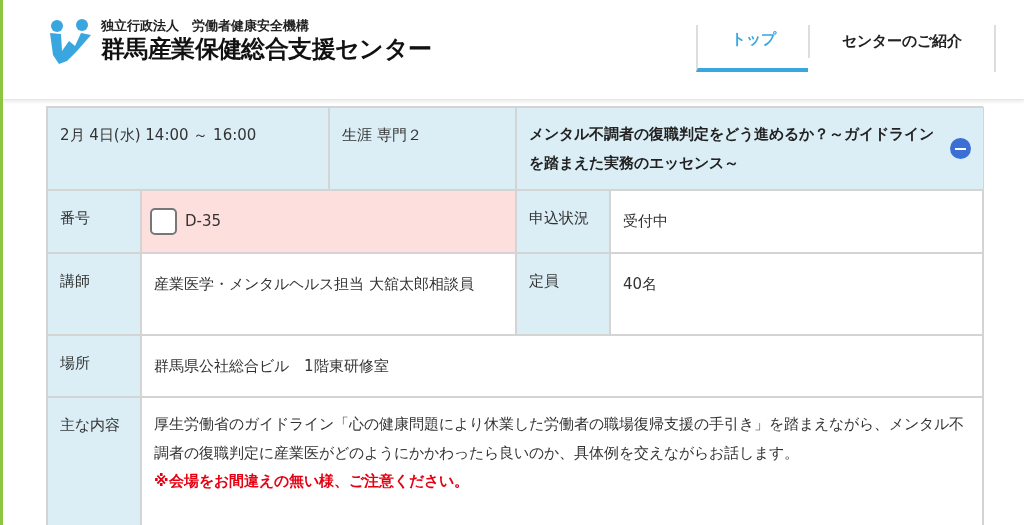  Describe the element at coordinates (422, 148) in the screenshot. I see `category: 生涯 専門２` at that location.